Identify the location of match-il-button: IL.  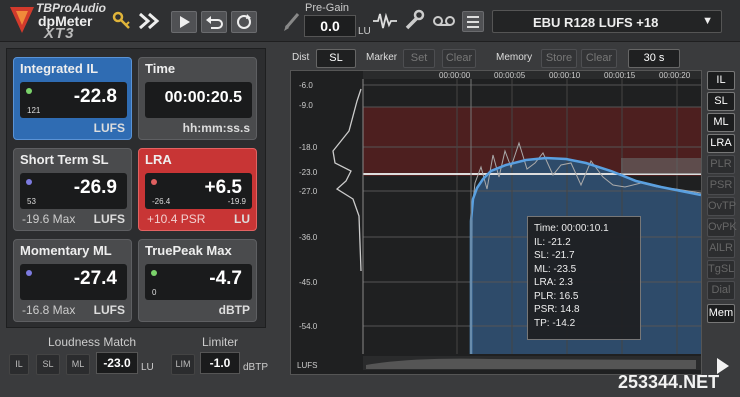
(19, 364).